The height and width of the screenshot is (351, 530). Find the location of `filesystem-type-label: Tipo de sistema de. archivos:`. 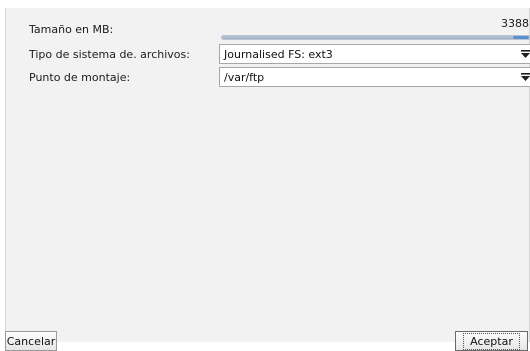

filesystem-type-label: Tipo de sistema de. archivos: is located at coordinates (109, 54).